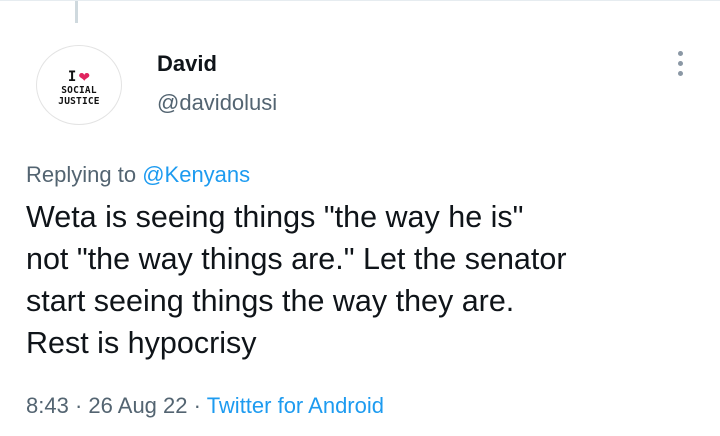 This screenshot has width=720, height=436. What do you see at coordinates (680, 53) in the screenshot?
I see `more-vertical-icon` at bounding box center [680, 53].